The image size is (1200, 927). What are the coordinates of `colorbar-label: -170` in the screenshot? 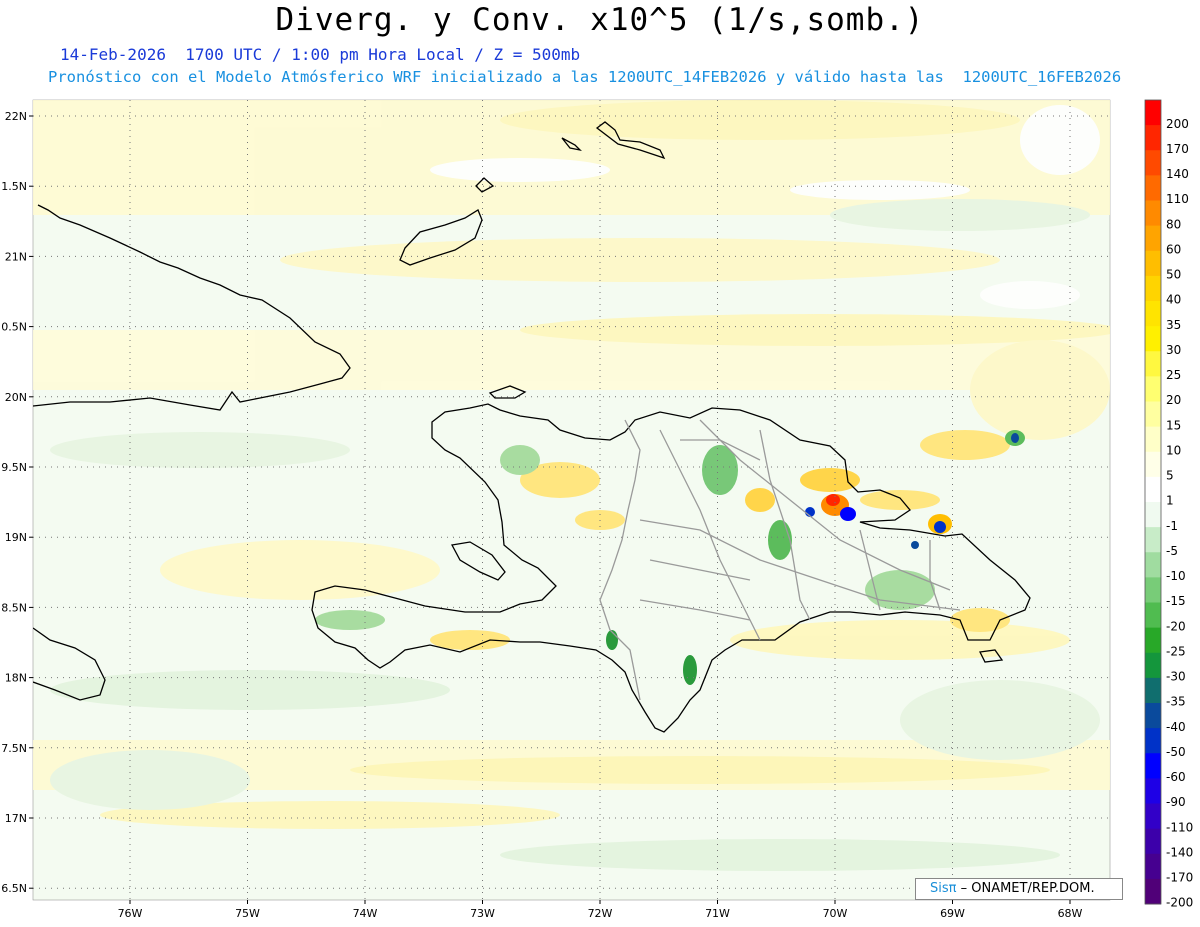 It's located at (1179, 878).